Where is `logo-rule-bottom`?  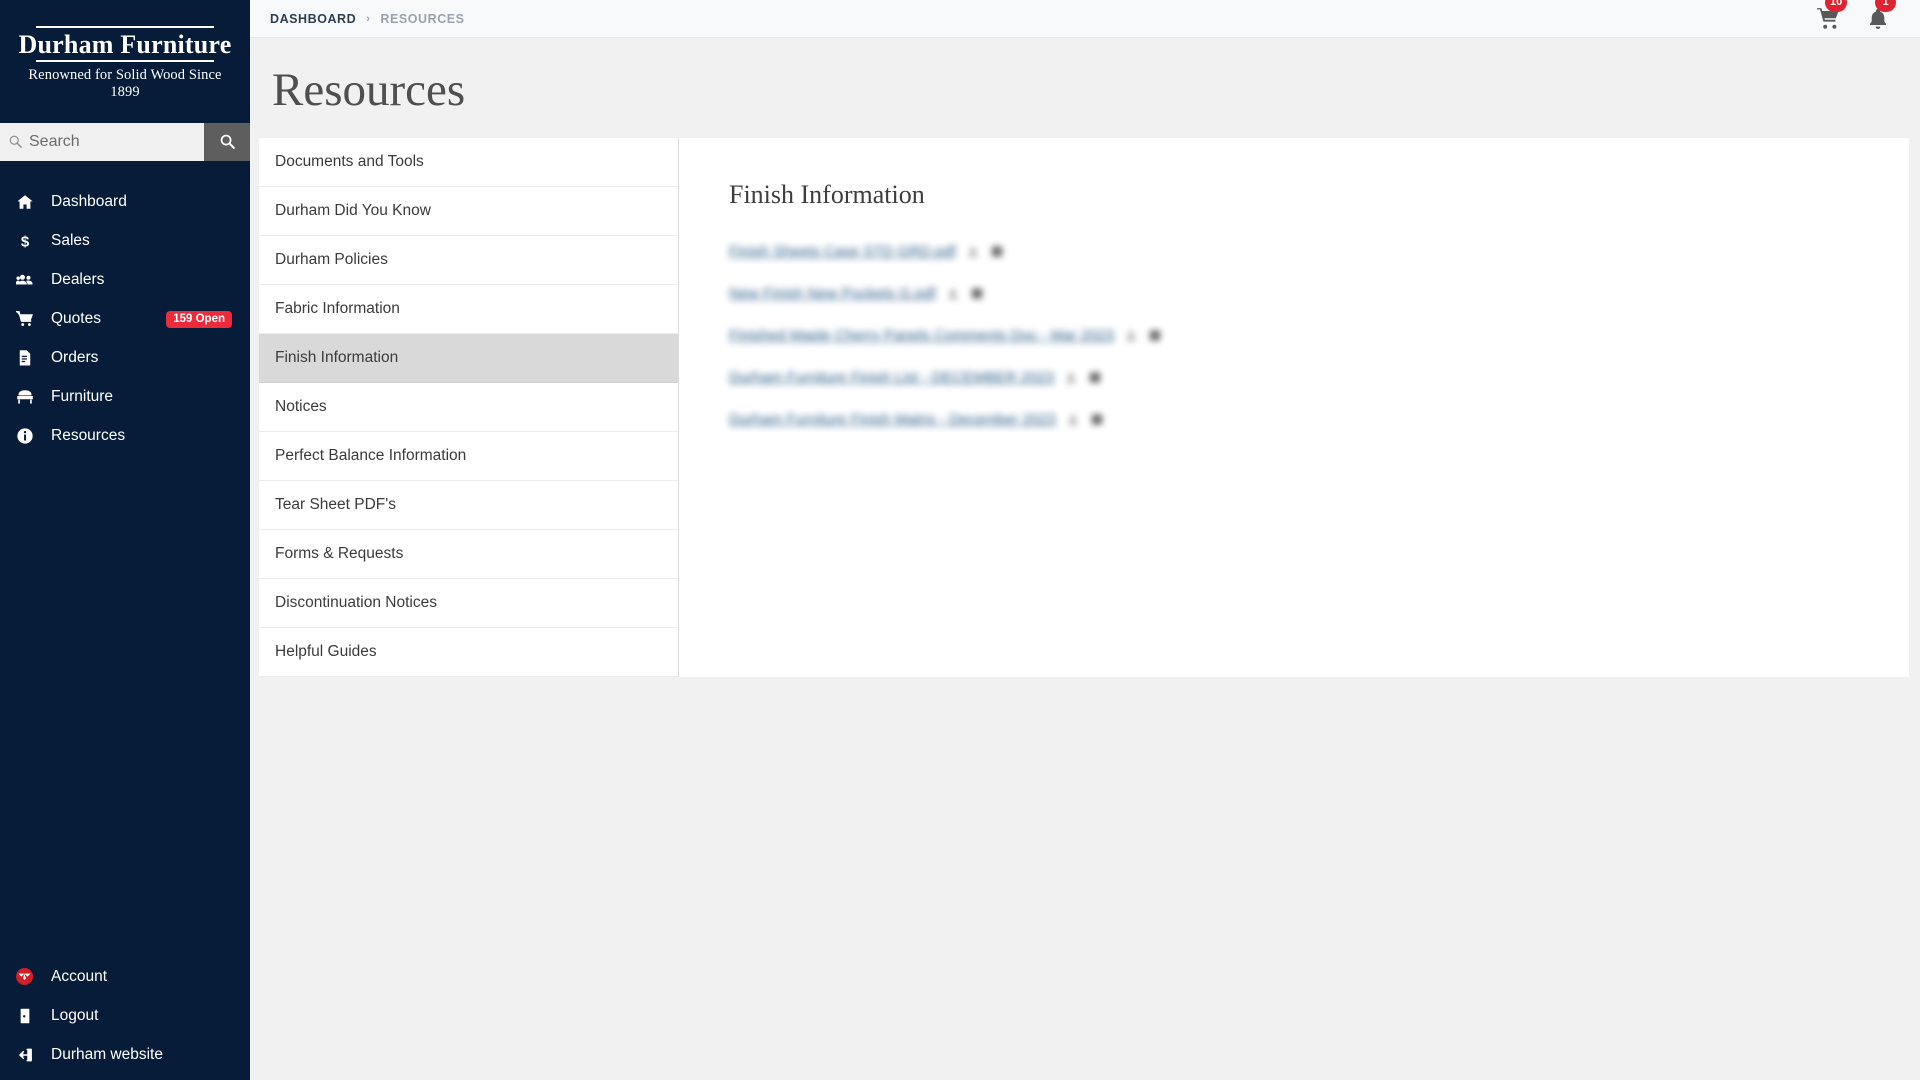
logo-rule-bottom is located at coordinates (125, 61).